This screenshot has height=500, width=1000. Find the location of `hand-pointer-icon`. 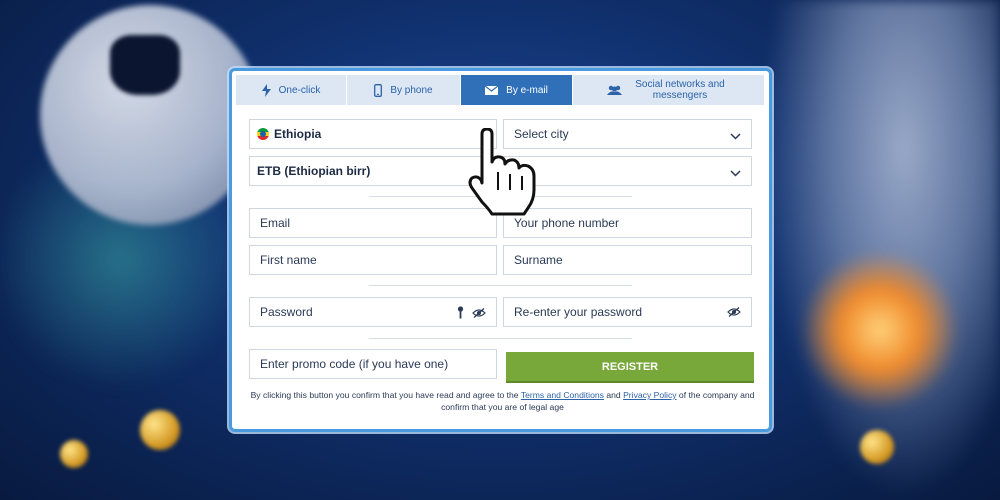

hand-pointer-icon is located at coordinates (504, 172).